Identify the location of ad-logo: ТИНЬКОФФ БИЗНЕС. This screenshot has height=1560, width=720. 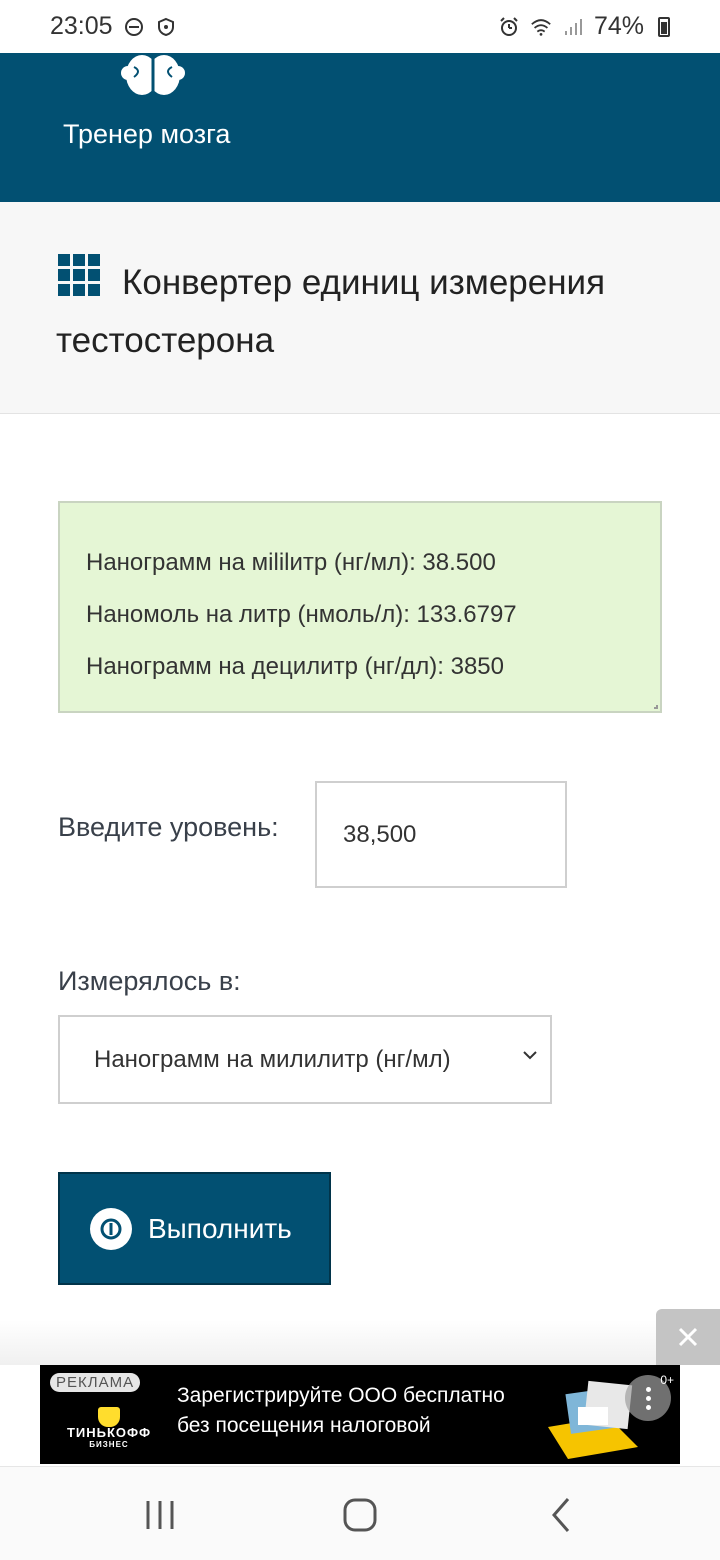
(109, 1432).